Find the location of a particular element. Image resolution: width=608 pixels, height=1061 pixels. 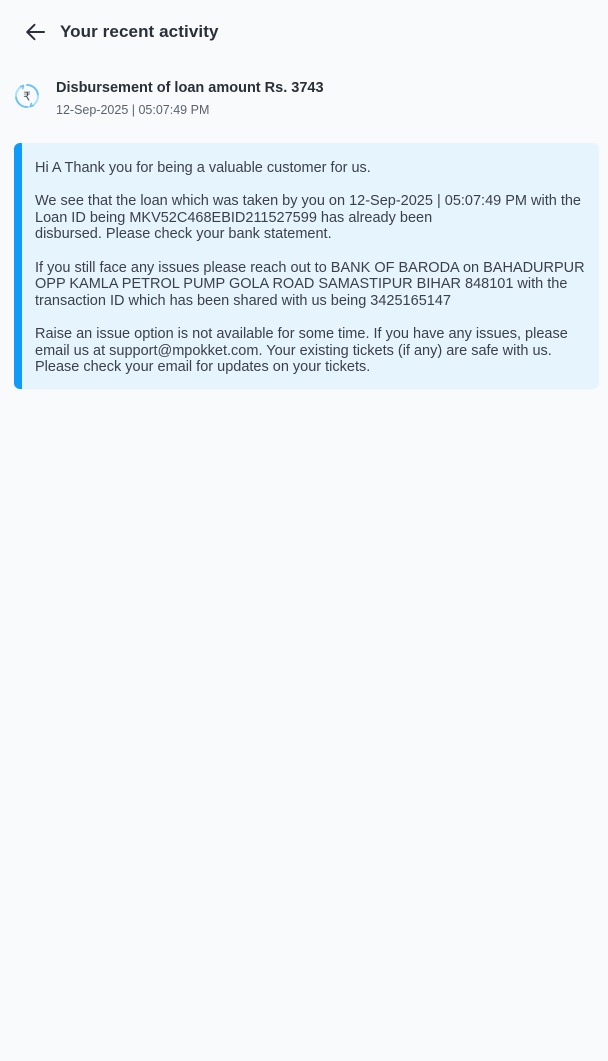

arrow-left-icon is located at coordinates (35, 32).